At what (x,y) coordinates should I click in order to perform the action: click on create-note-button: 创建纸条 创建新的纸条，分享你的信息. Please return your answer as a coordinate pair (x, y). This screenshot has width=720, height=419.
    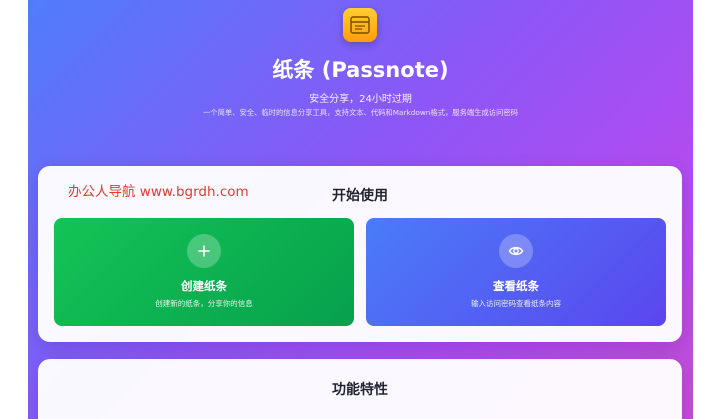
    Looking at the image, I should click on (204, 272).